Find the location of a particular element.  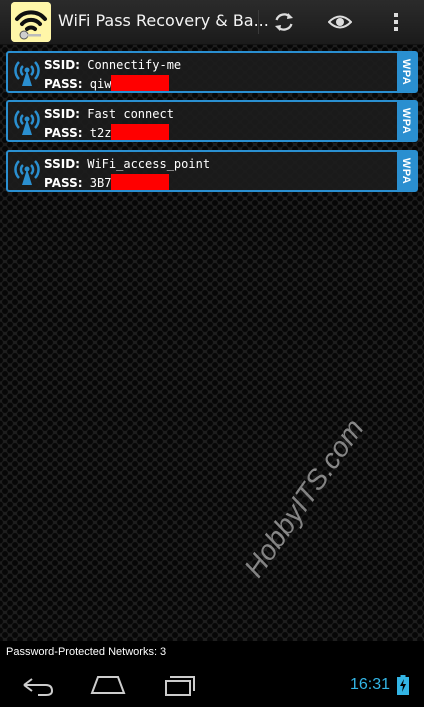

pass-value: t2z is located at coordinates (100, 133).